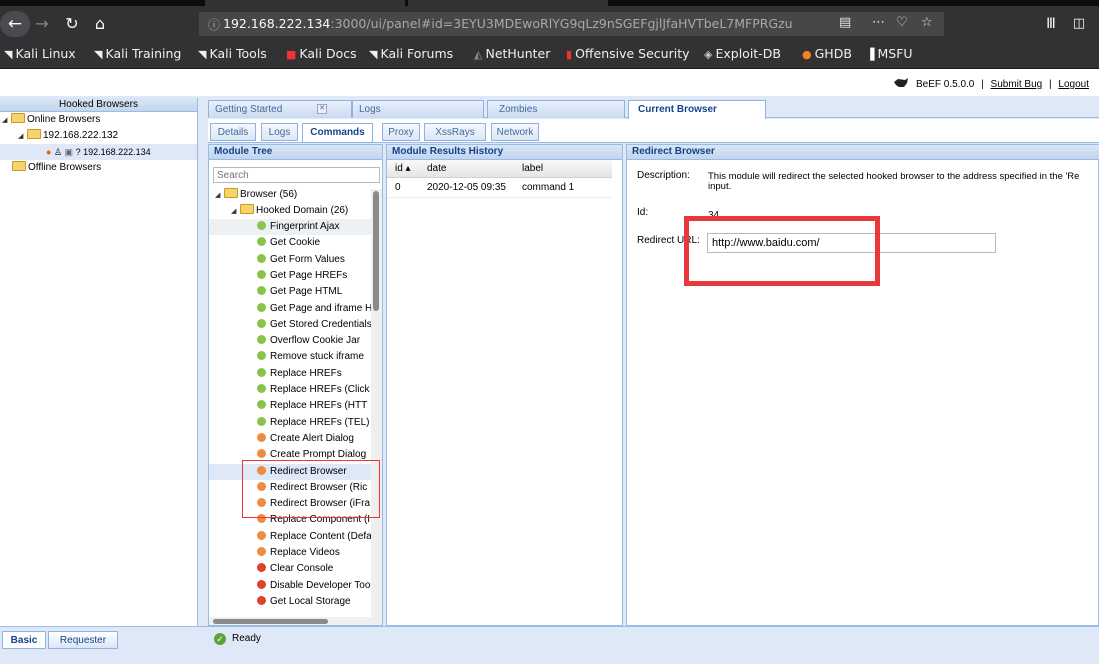 The width and height of the screenshot is (1099, 664). I want to click on browser-category-node: ◢ Browser (56), so click(256, 195).